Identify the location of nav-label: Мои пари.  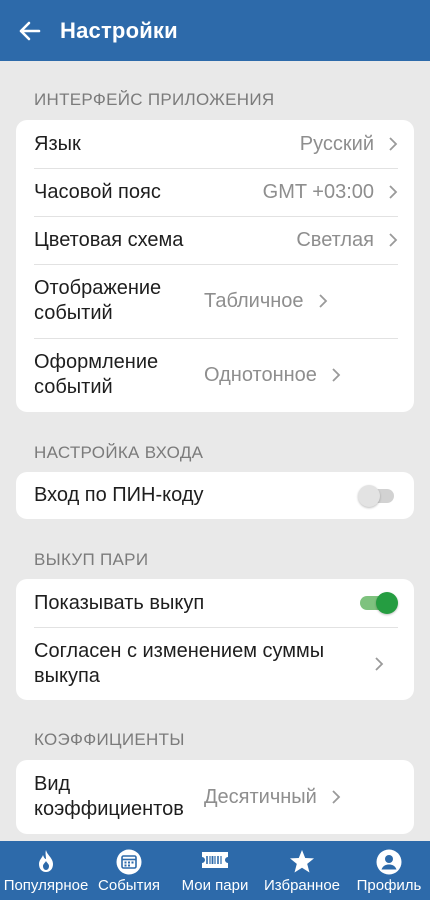
(215, 885).